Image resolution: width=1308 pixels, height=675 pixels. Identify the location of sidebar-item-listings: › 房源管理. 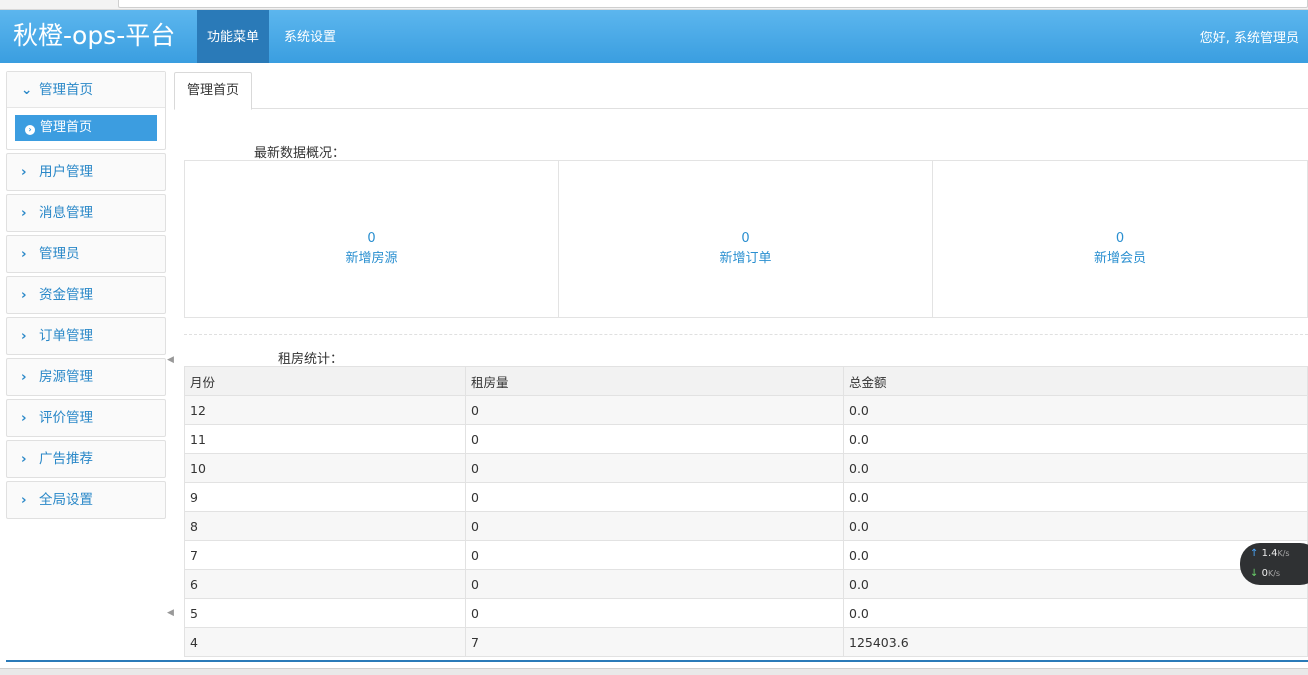
(86, 377).